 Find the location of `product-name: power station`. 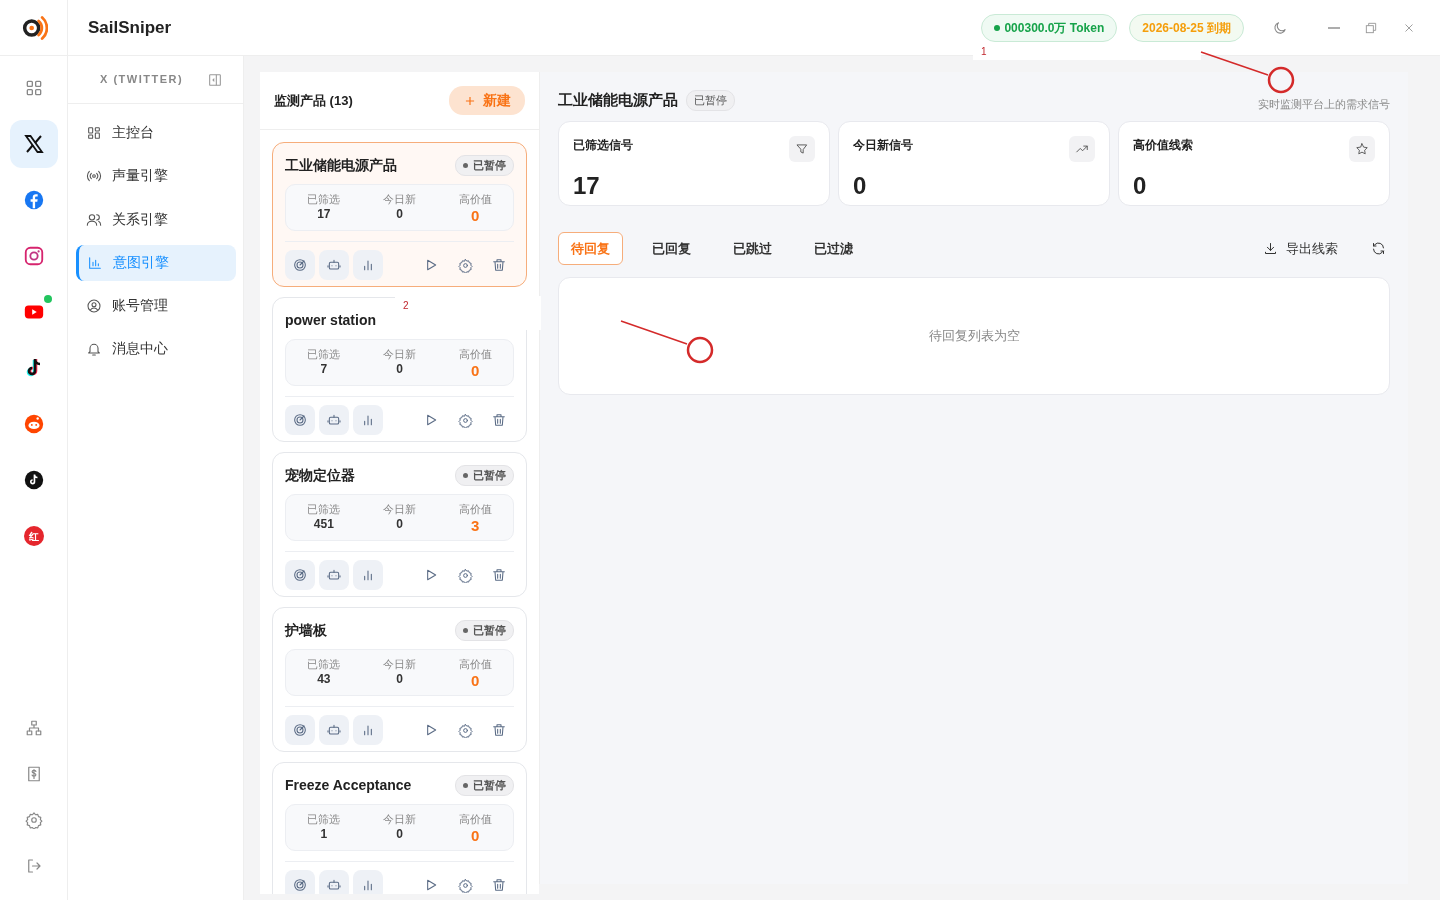

product-name: power station is located at coordinates (330, 320).